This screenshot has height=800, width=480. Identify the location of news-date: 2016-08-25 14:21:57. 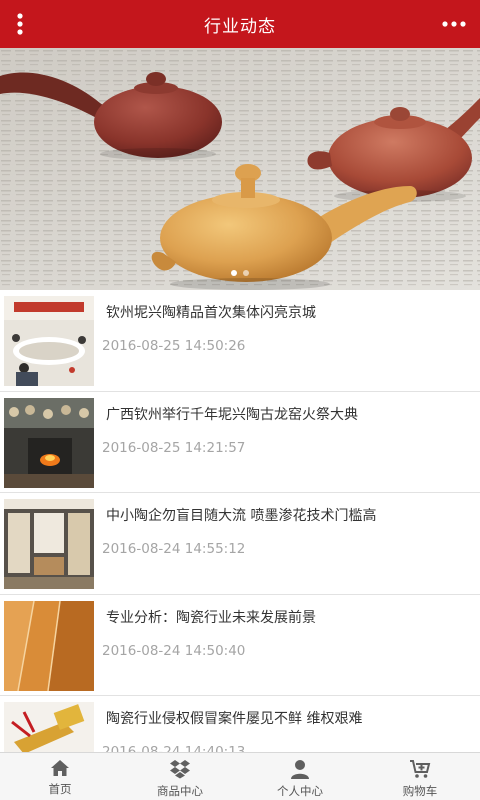
(174, 447).